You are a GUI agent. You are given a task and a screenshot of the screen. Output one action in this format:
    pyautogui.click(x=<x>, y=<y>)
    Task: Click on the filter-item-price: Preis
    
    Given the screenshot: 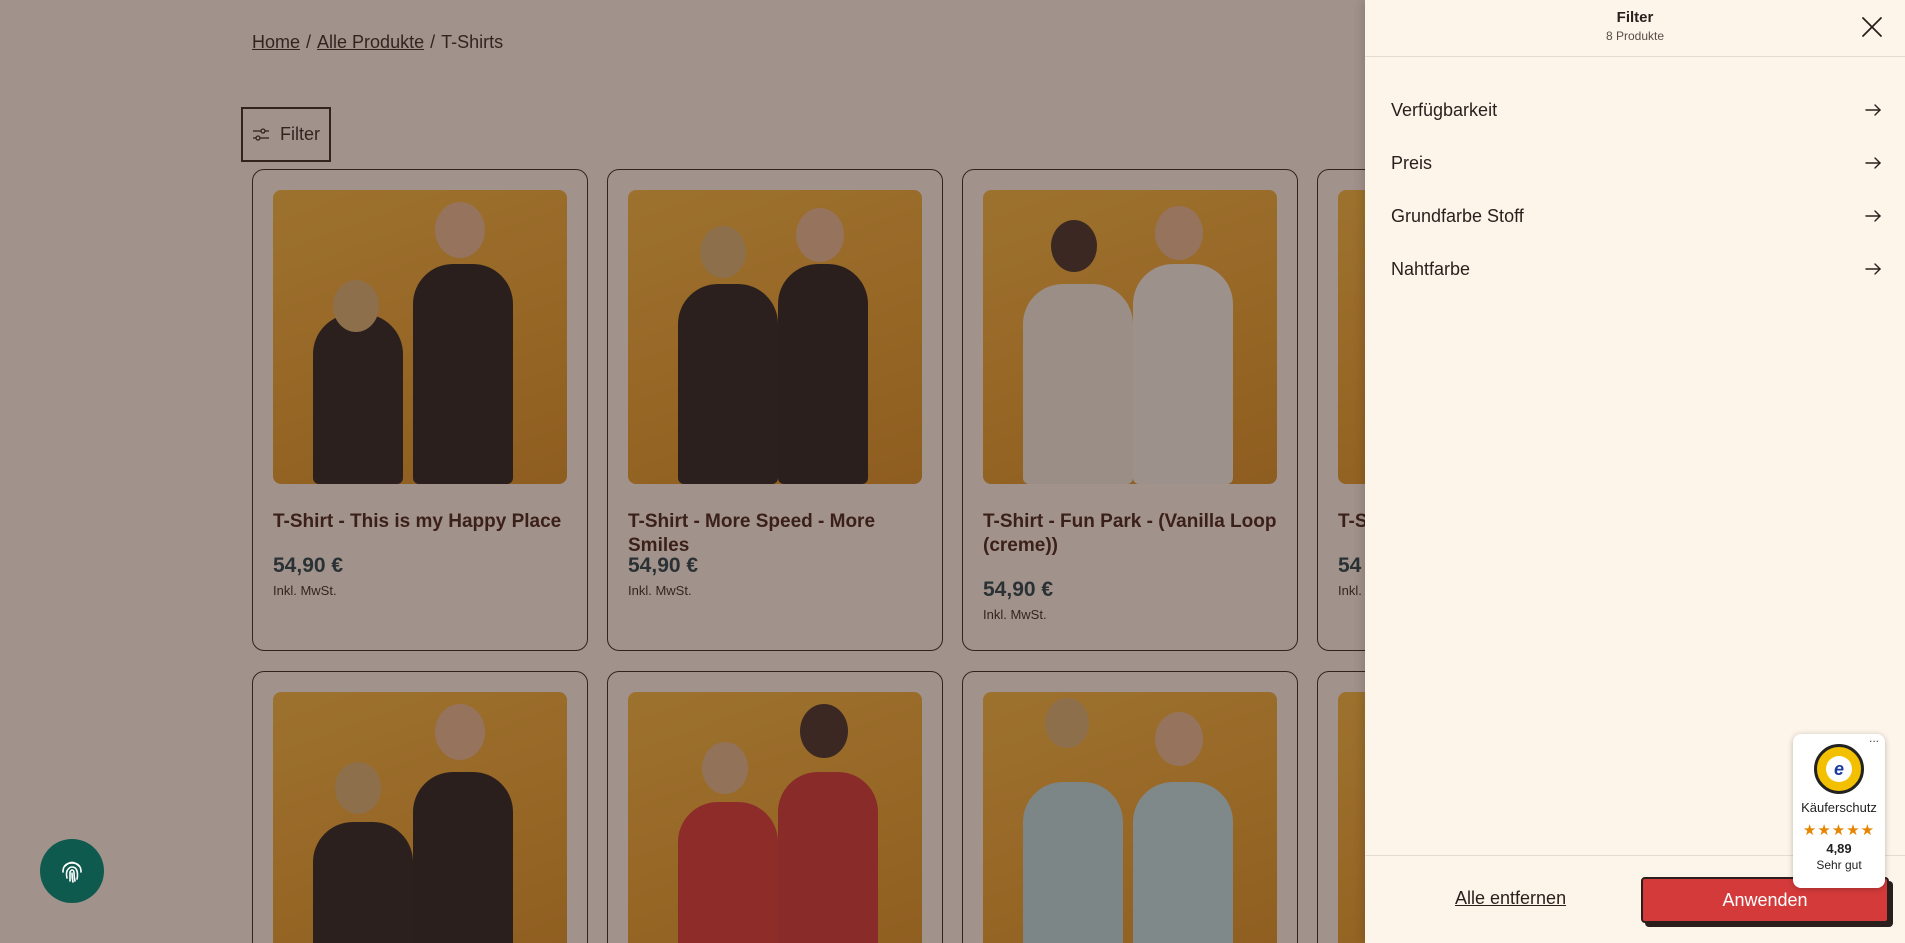 What is the action you would take?
    pyautogui.click(x=1636, y=163)
    